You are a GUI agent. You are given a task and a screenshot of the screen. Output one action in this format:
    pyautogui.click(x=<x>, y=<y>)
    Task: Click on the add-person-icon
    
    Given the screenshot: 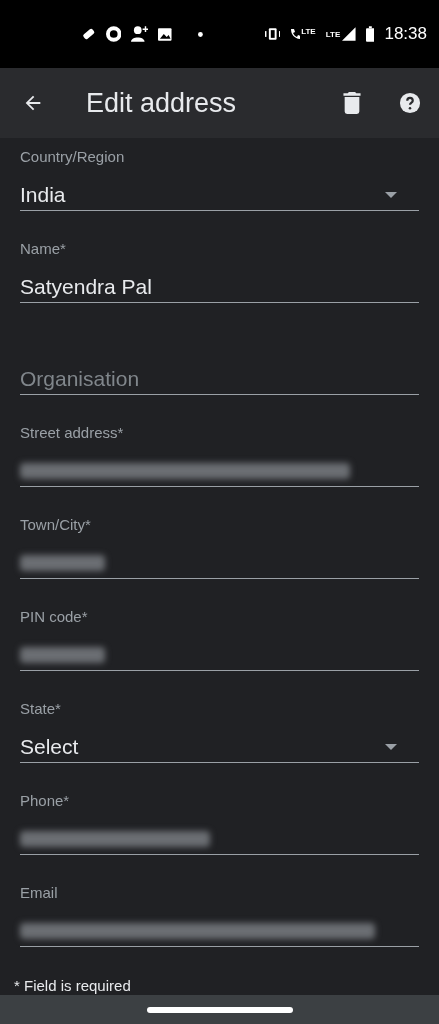 What is the action you would take?
    pyautogui.click(x=140, y=34)
    